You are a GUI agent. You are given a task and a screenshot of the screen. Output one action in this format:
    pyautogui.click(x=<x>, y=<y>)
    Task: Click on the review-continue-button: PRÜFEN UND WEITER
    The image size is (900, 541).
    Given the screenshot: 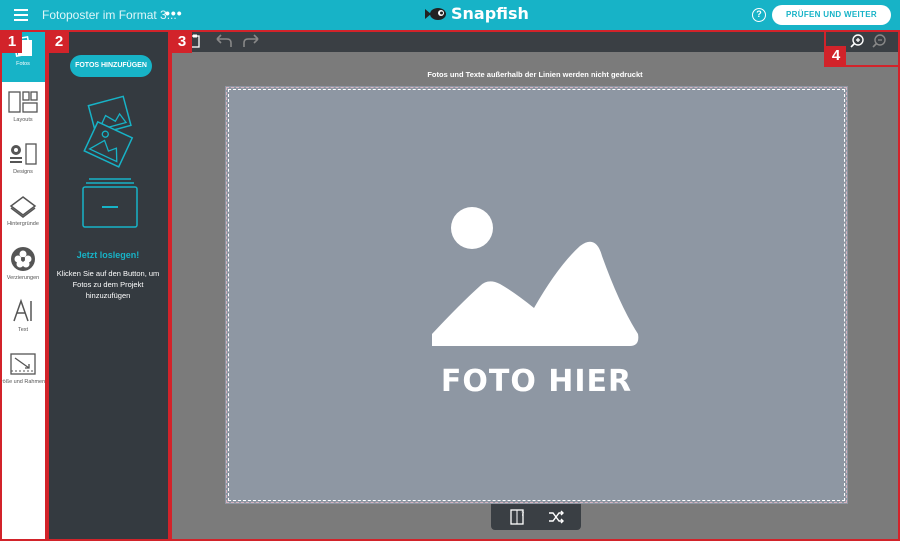 What is the action you would take?
    pyautogui.click(x=831, y=15)
    